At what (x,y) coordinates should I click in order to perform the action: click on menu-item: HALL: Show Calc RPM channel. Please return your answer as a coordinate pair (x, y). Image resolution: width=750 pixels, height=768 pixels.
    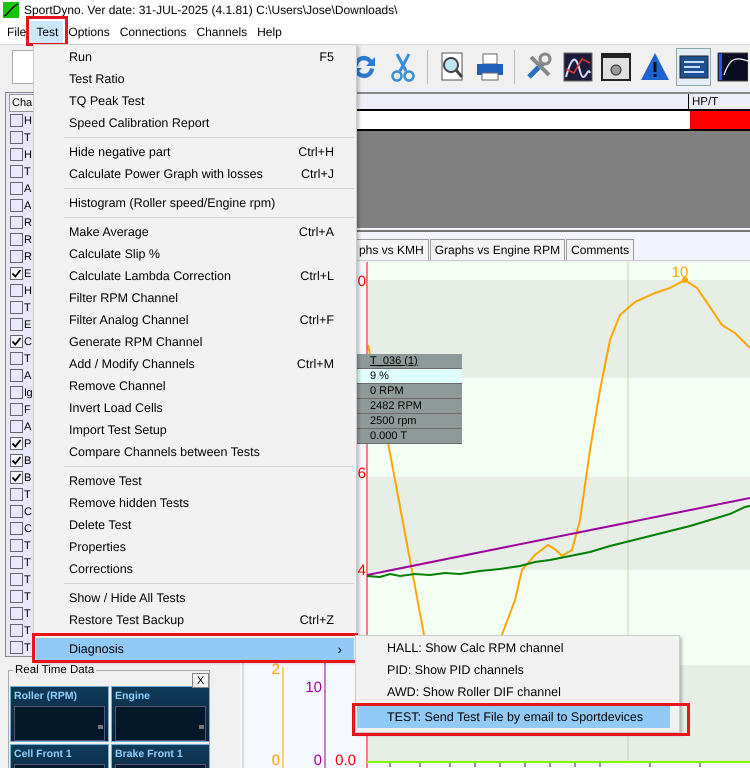
    Looking at the image, I should click on (513, 648).